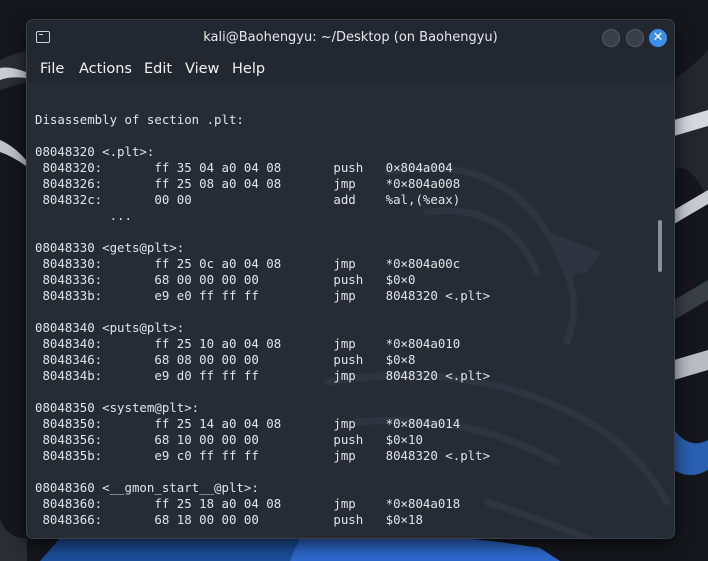 This screenshot has height=561, width=708. What do you see at coordinates (95, 151) in the screenshot?
I see `terminal-line: 08048320 <.plt>:` at bounding box center [95, 151].